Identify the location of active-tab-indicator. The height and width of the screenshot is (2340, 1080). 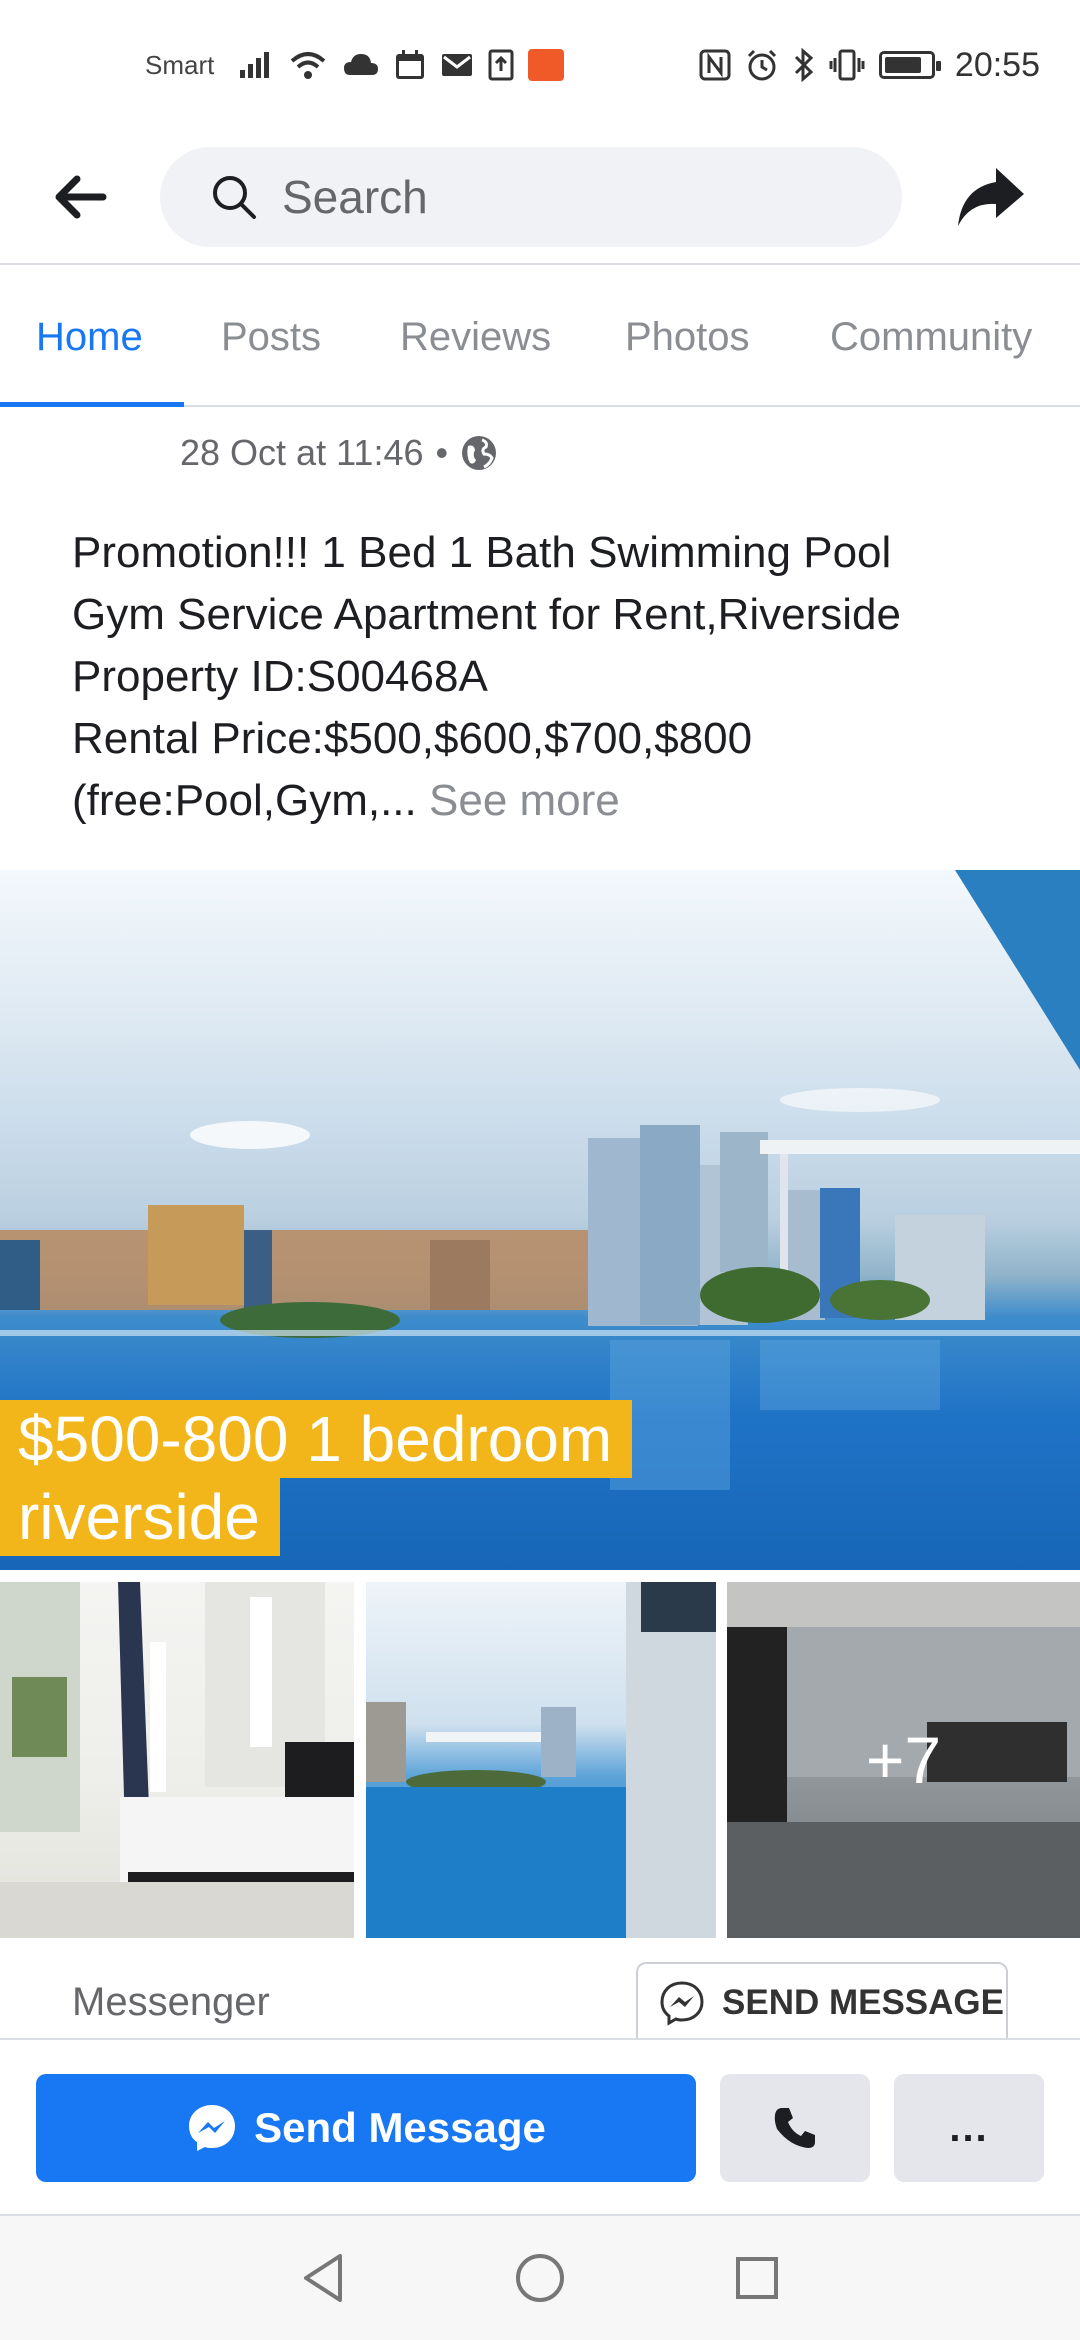
(92, 404).